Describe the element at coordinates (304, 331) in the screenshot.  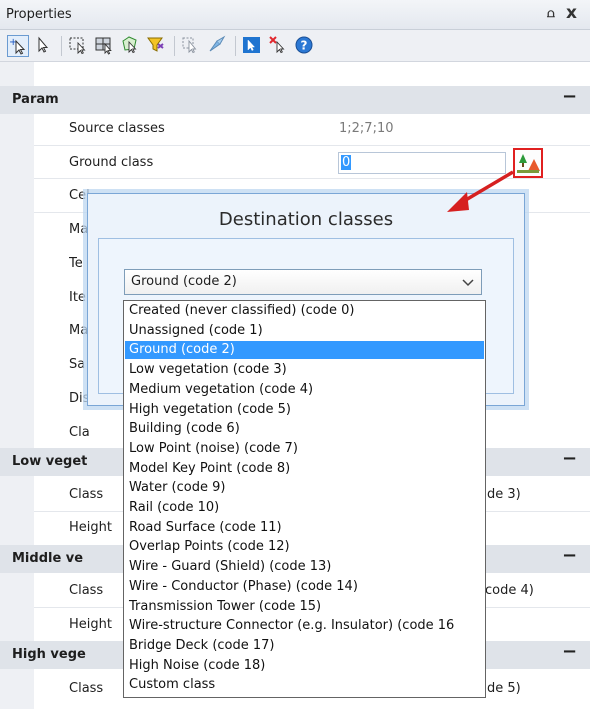
I see `dropdown-option: Unassigned (code 1)` at that location.